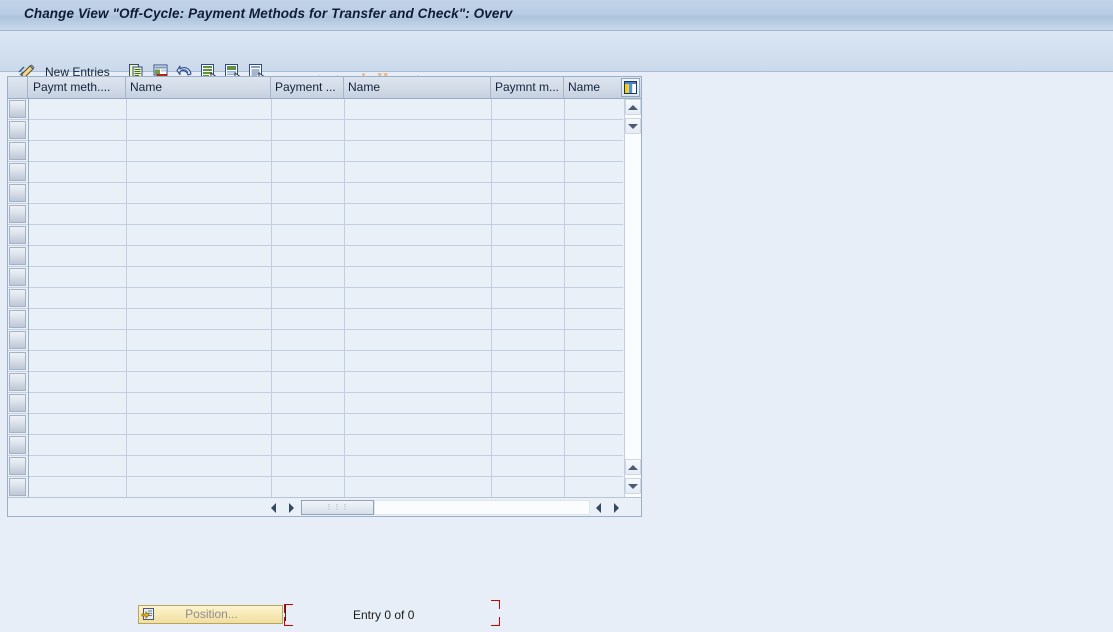 This screenshot has height=632, width=1113. Describe the element at coordinates (417, 87) in the screenshot. I see `column-header-name-2: Name` at that location.